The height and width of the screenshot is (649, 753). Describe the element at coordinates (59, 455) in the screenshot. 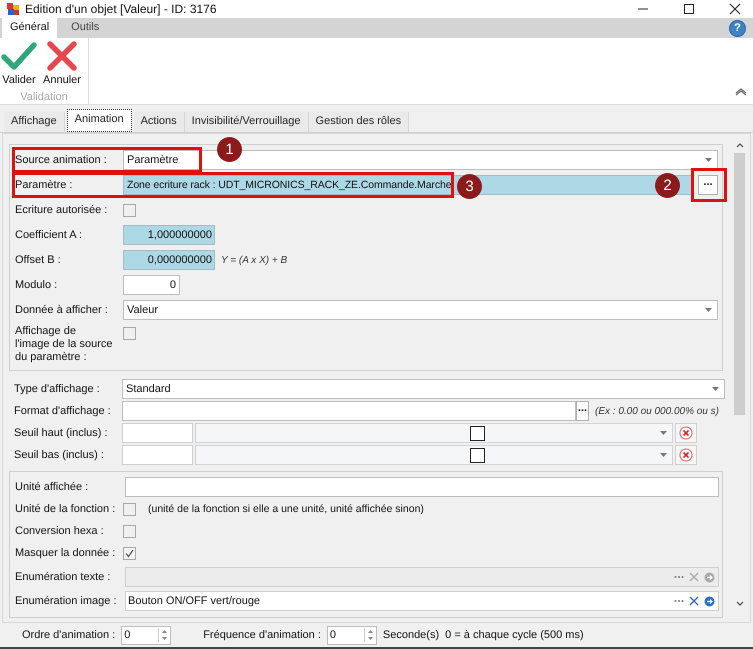

I see `field-label: Seuil bas (inclus) :` at that location.